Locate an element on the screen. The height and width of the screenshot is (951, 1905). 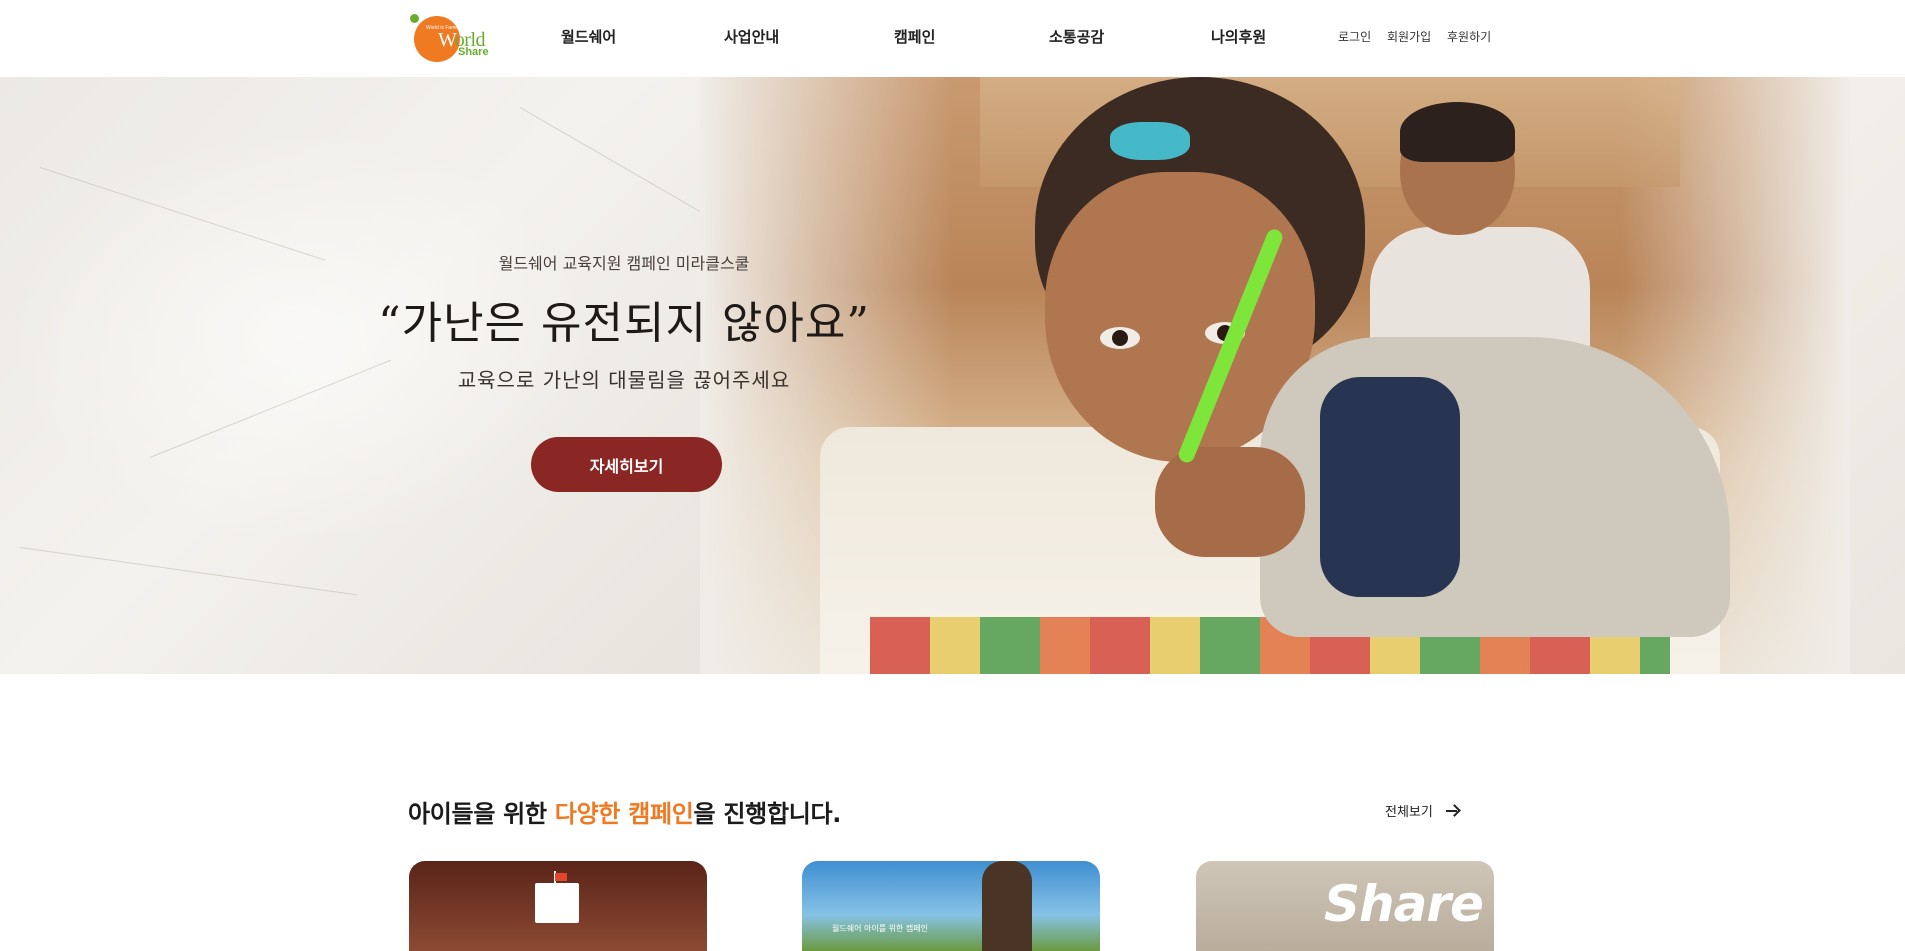
nav-item-business: 사업안내 is located at coordinates (751, 36).